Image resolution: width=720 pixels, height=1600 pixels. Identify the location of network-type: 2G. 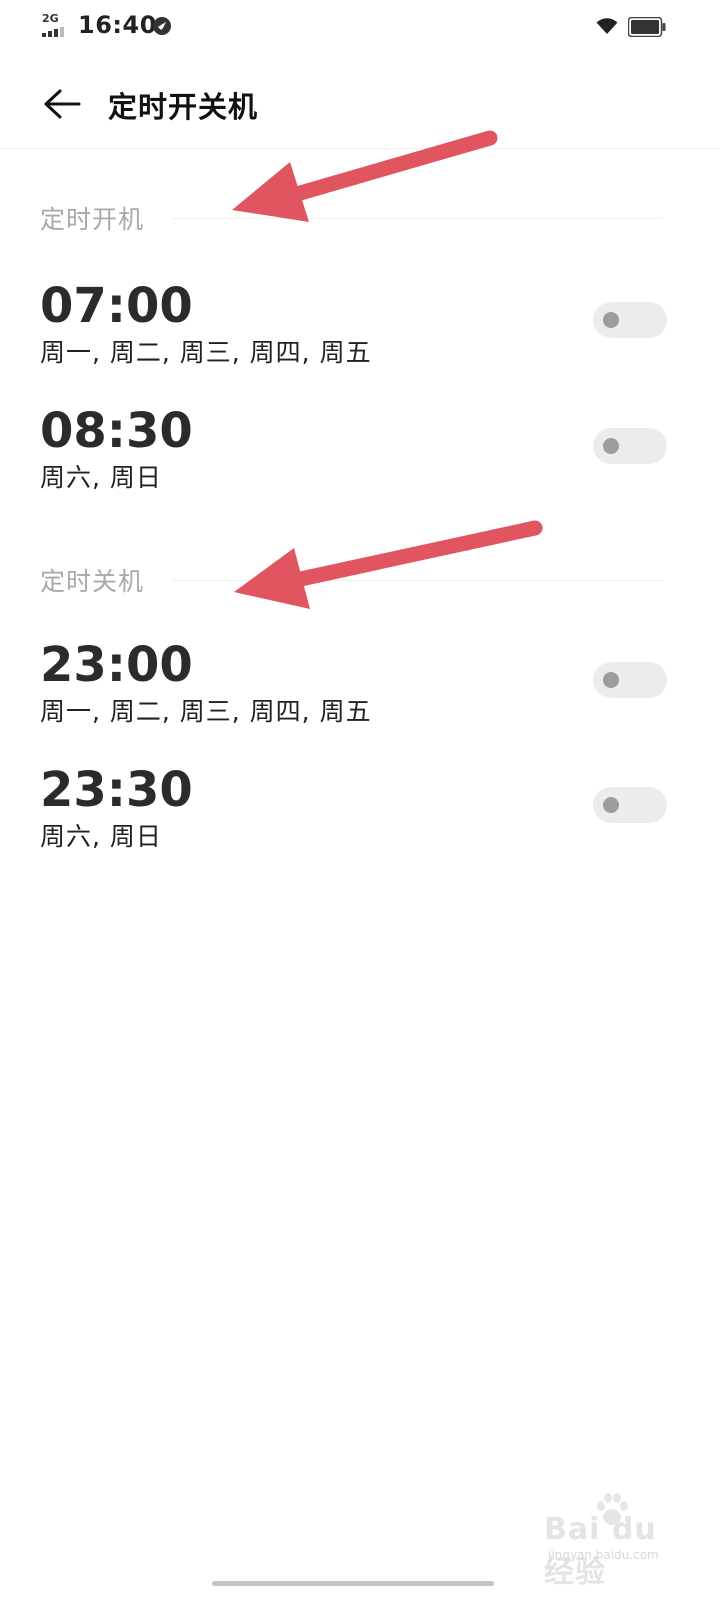
(50, 18).